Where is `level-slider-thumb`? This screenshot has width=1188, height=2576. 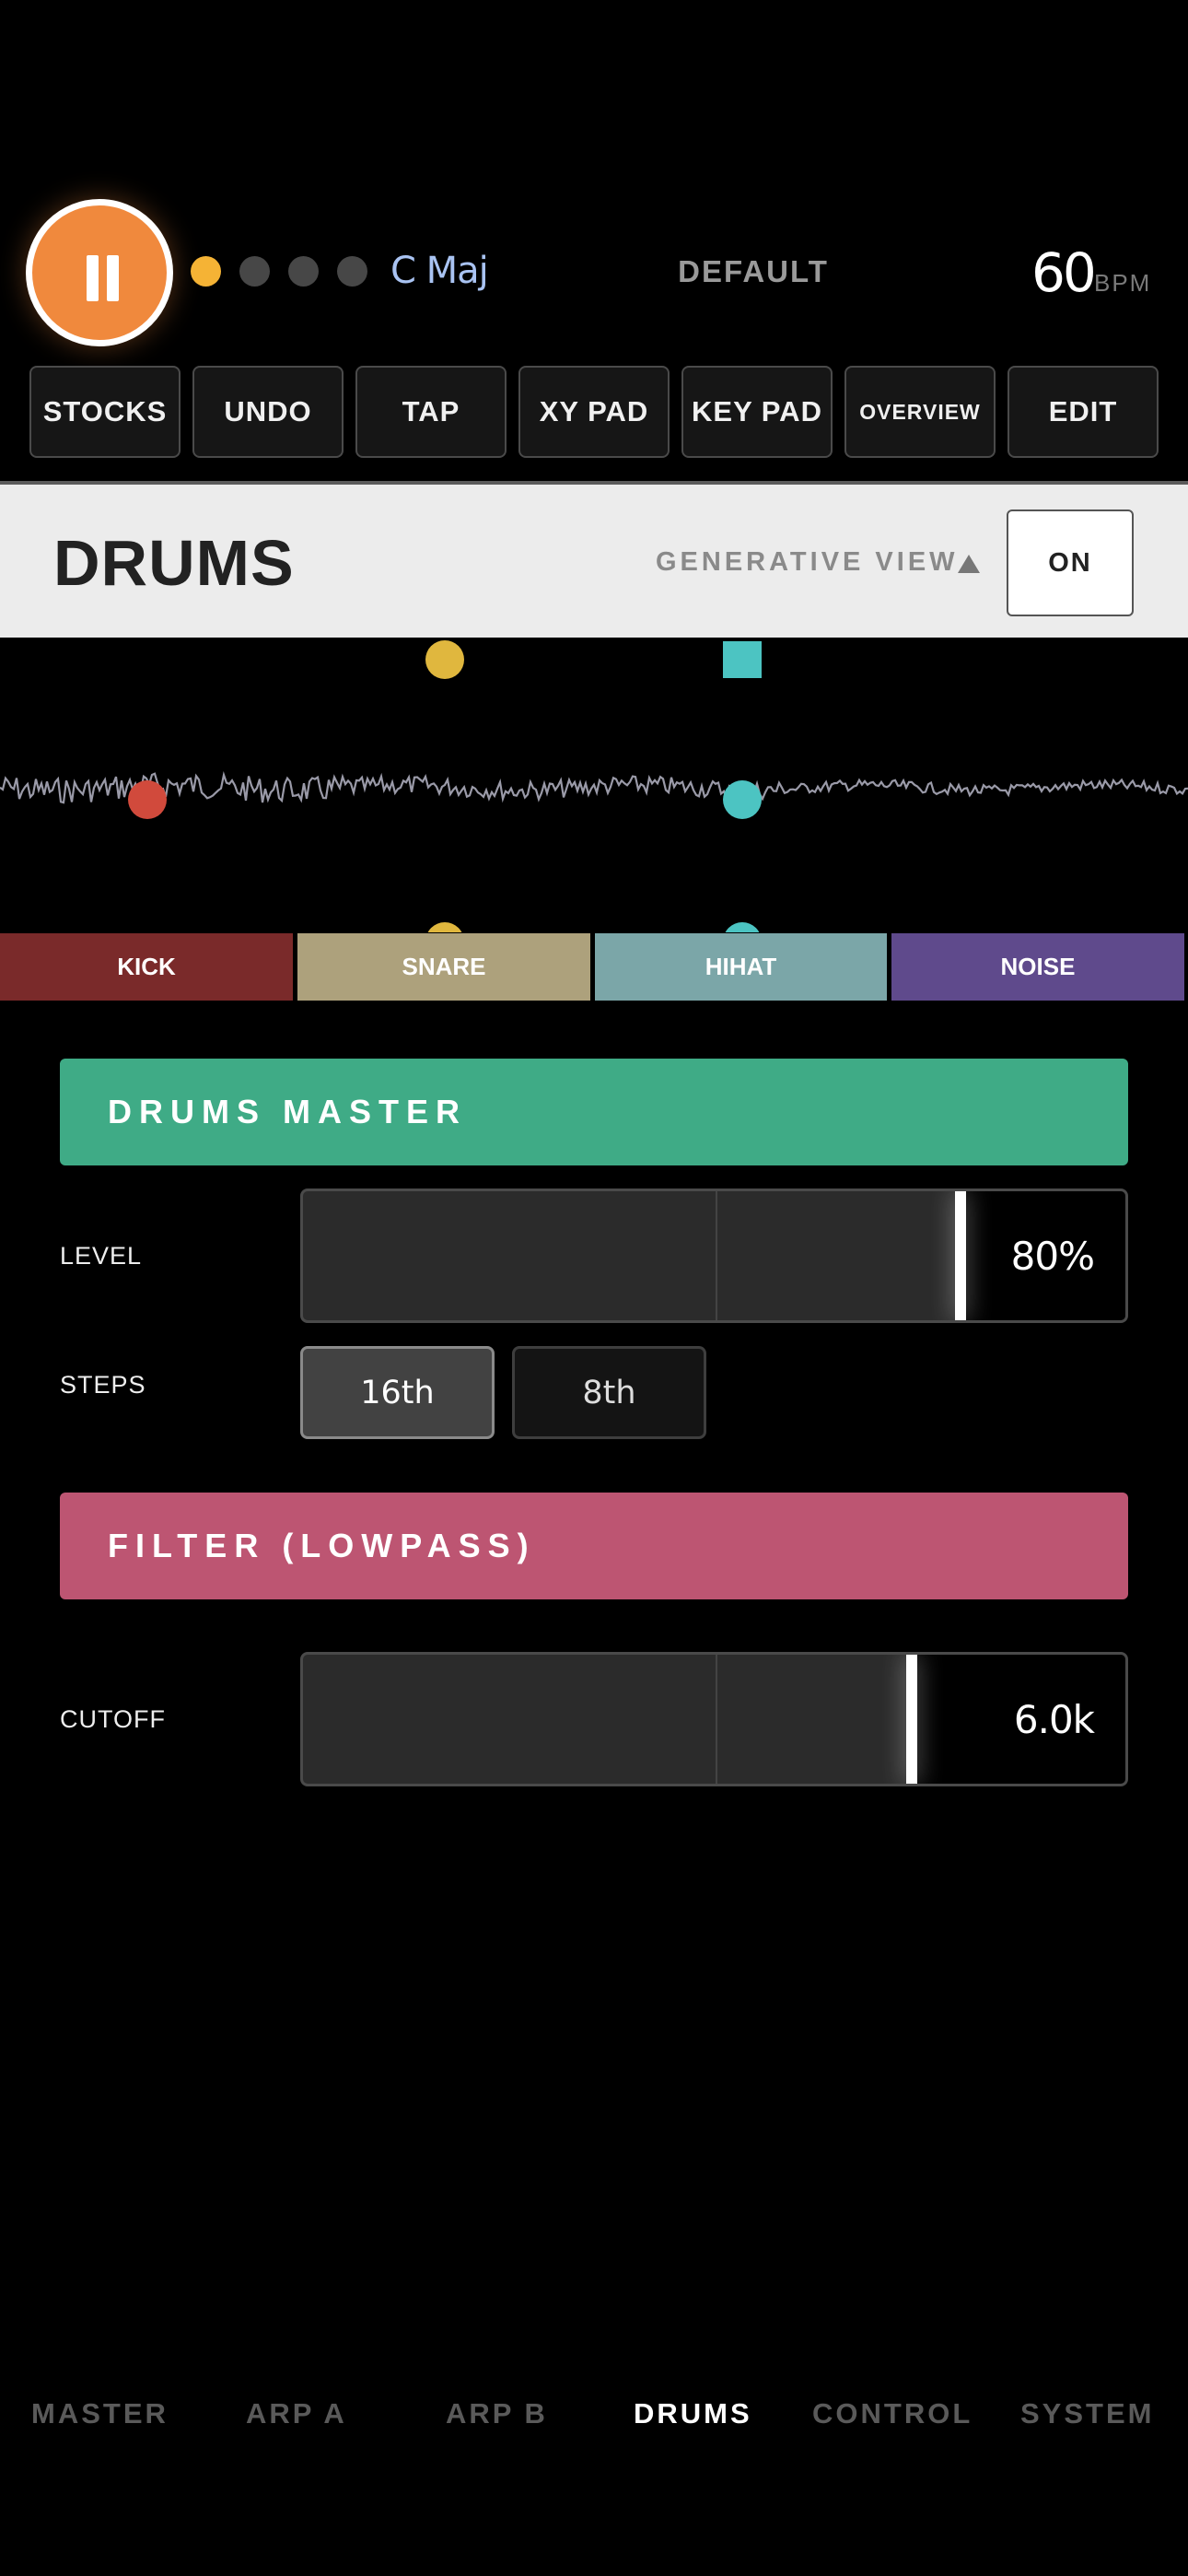
level-slider-thumb is located at coordinates (961, 1255).